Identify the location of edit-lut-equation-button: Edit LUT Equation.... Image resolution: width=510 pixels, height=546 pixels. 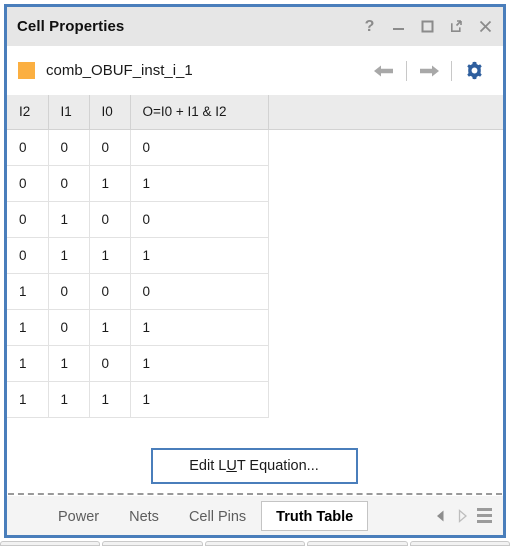
(254, 465).